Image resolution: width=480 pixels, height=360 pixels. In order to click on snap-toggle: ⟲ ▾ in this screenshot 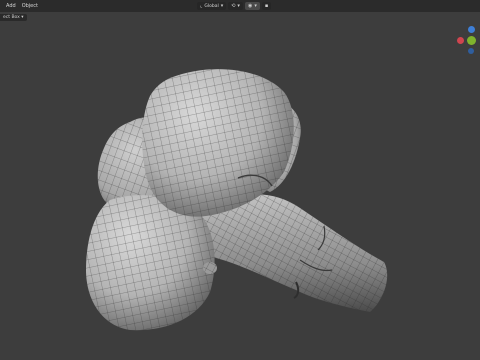, I will do `click(235, 6)`.